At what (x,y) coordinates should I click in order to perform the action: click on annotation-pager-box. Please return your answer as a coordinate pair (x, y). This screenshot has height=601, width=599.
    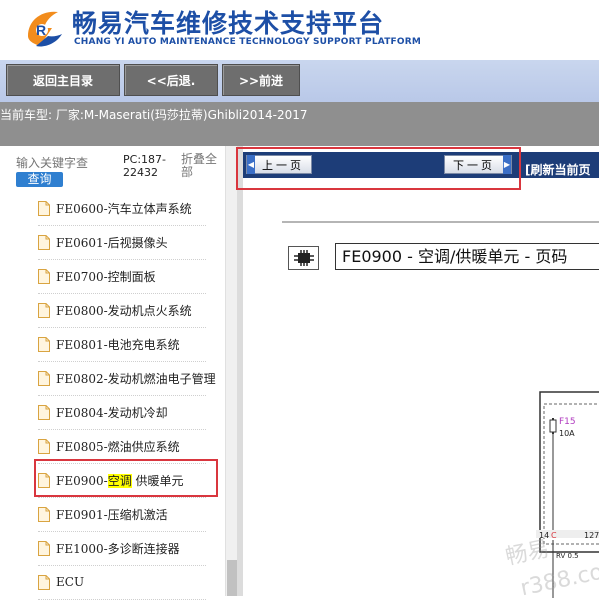
    Looking at the image, I should click on (378, 168).